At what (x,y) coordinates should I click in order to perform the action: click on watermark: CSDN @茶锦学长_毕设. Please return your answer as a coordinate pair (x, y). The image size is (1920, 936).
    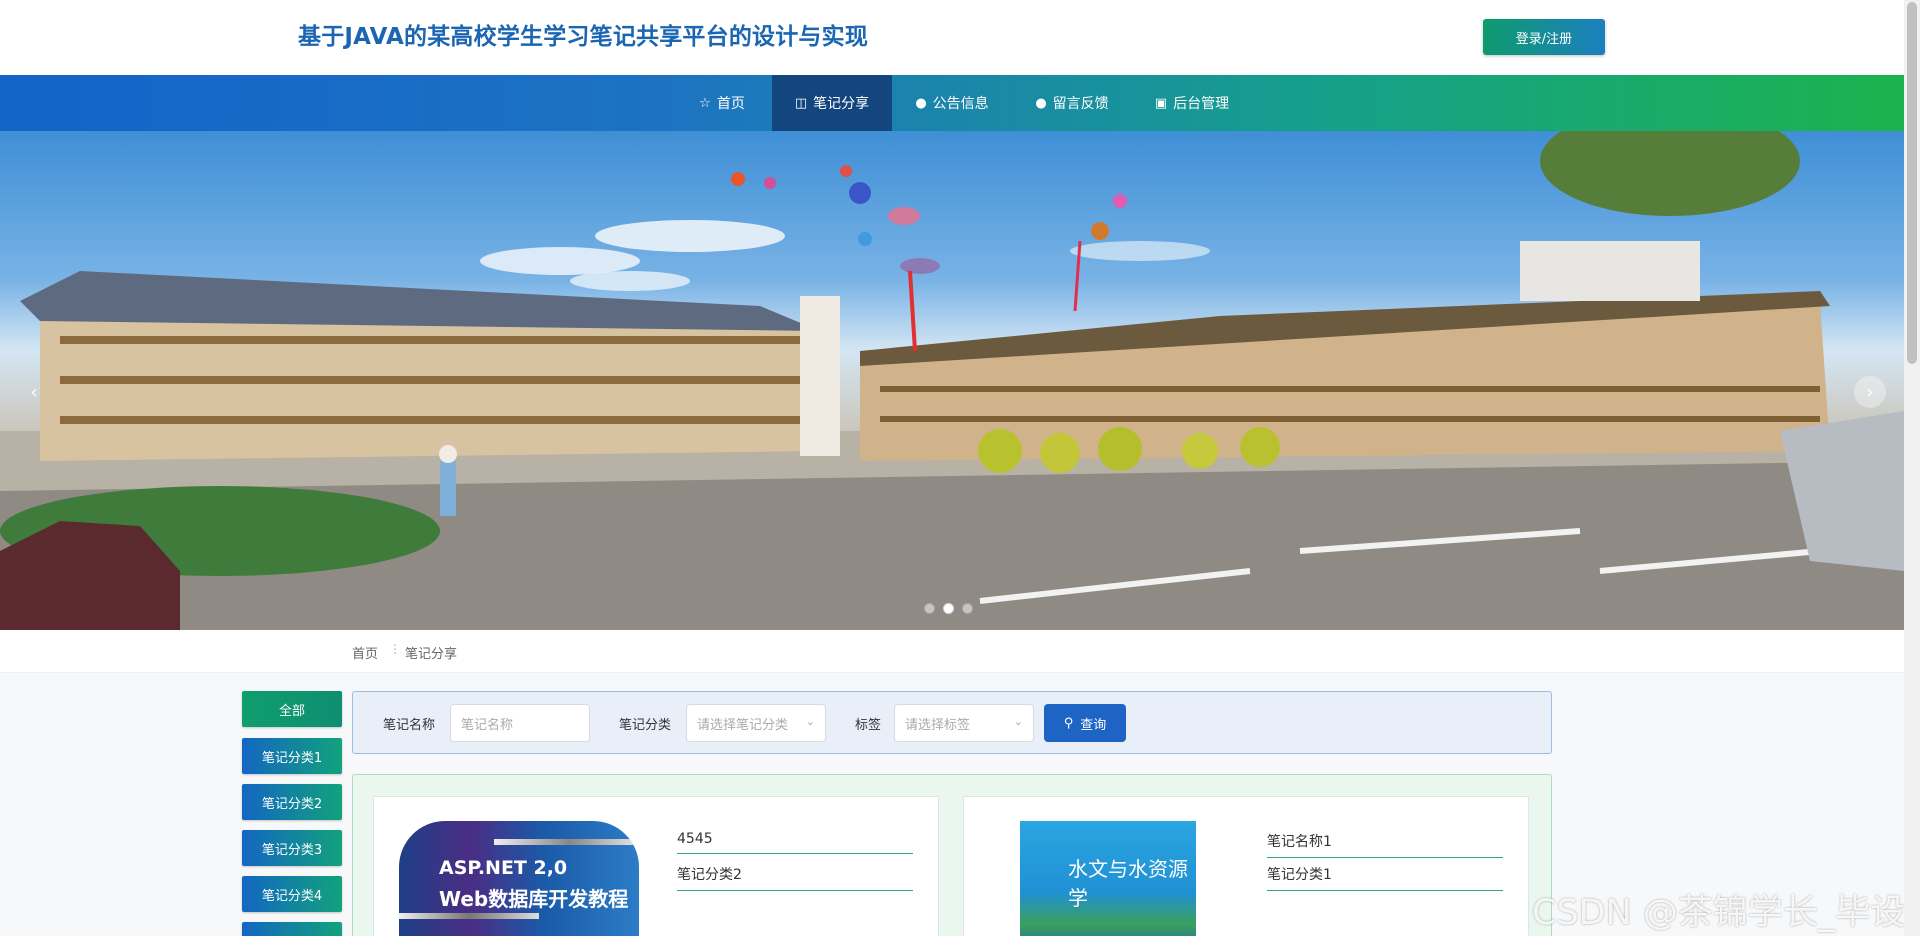
    Looking at the image, I should click on (1719, 913).